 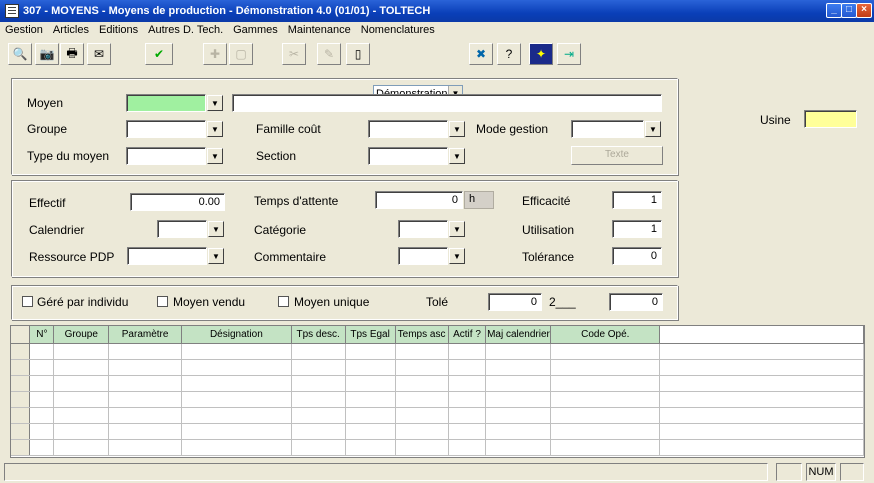 I want to click on status-bar: NUM, so click(x=437, y=472).